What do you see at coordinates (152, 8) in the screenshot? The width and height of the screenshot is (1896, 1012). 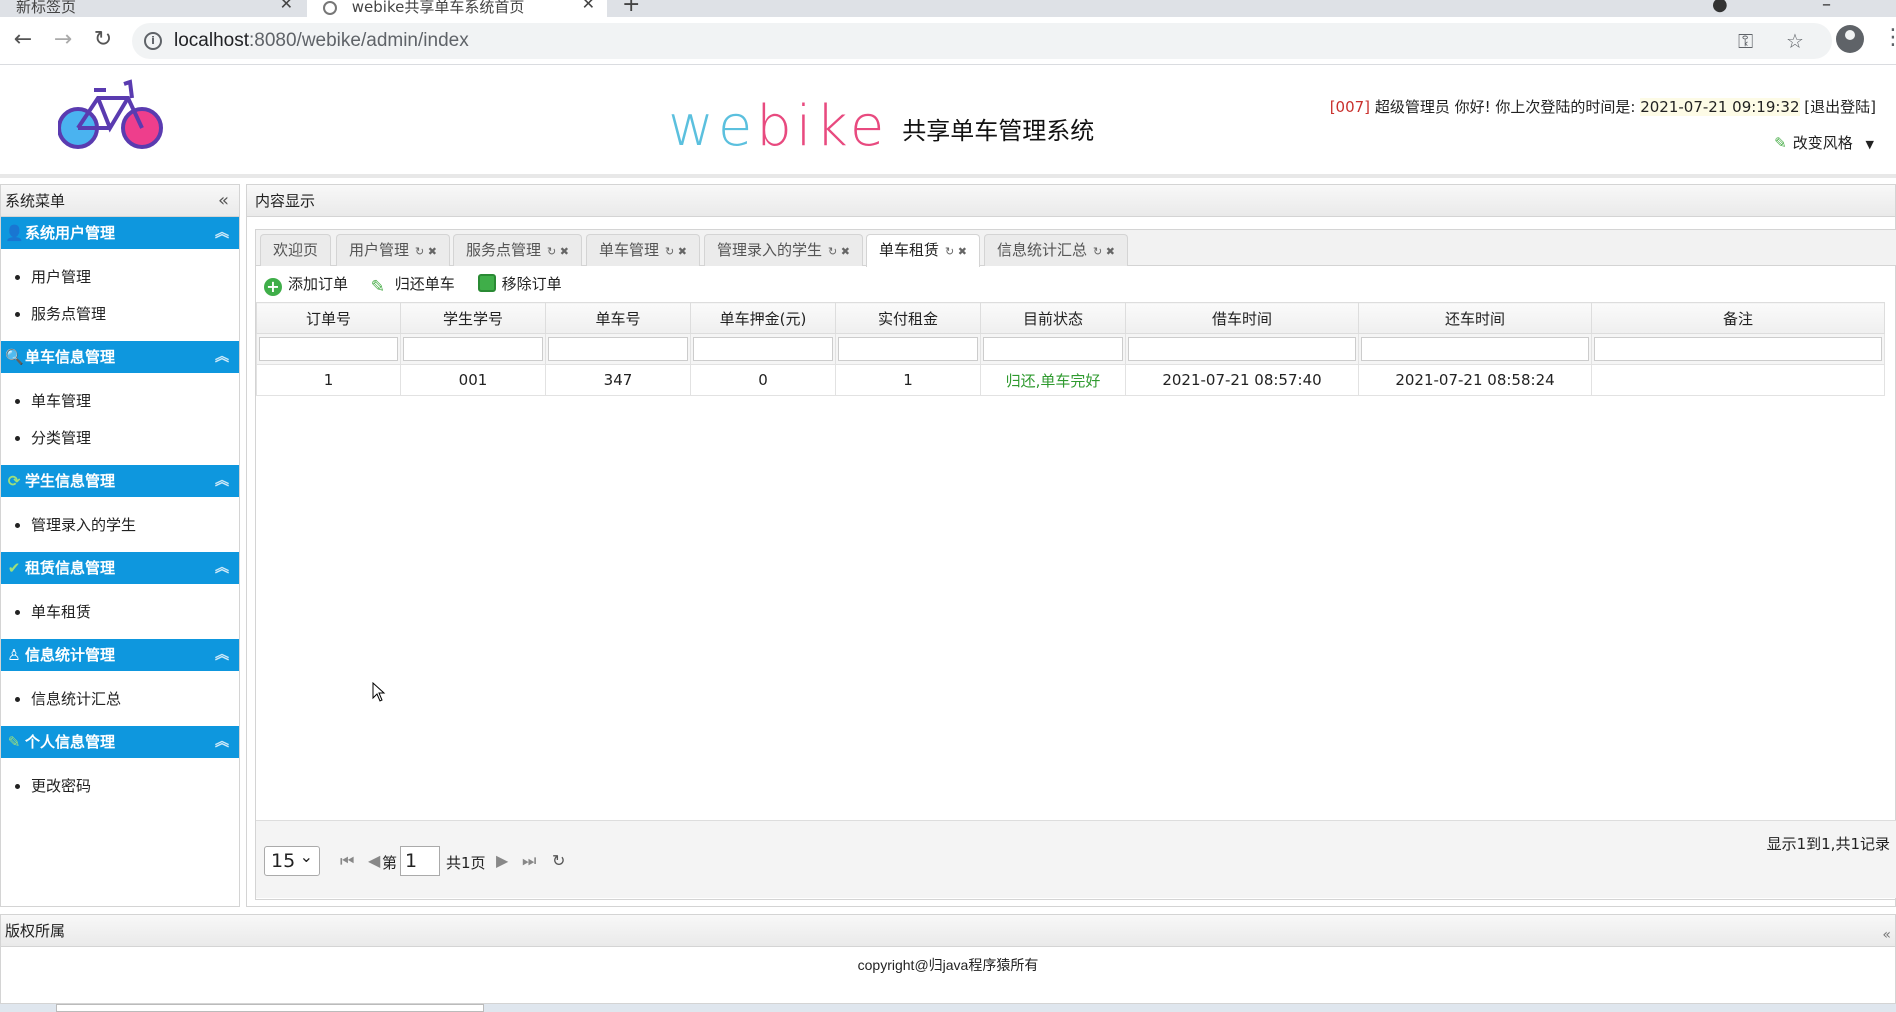 I see `browser-tab-newtab: 新标签页 ✕` at bounding box center [152, 8].